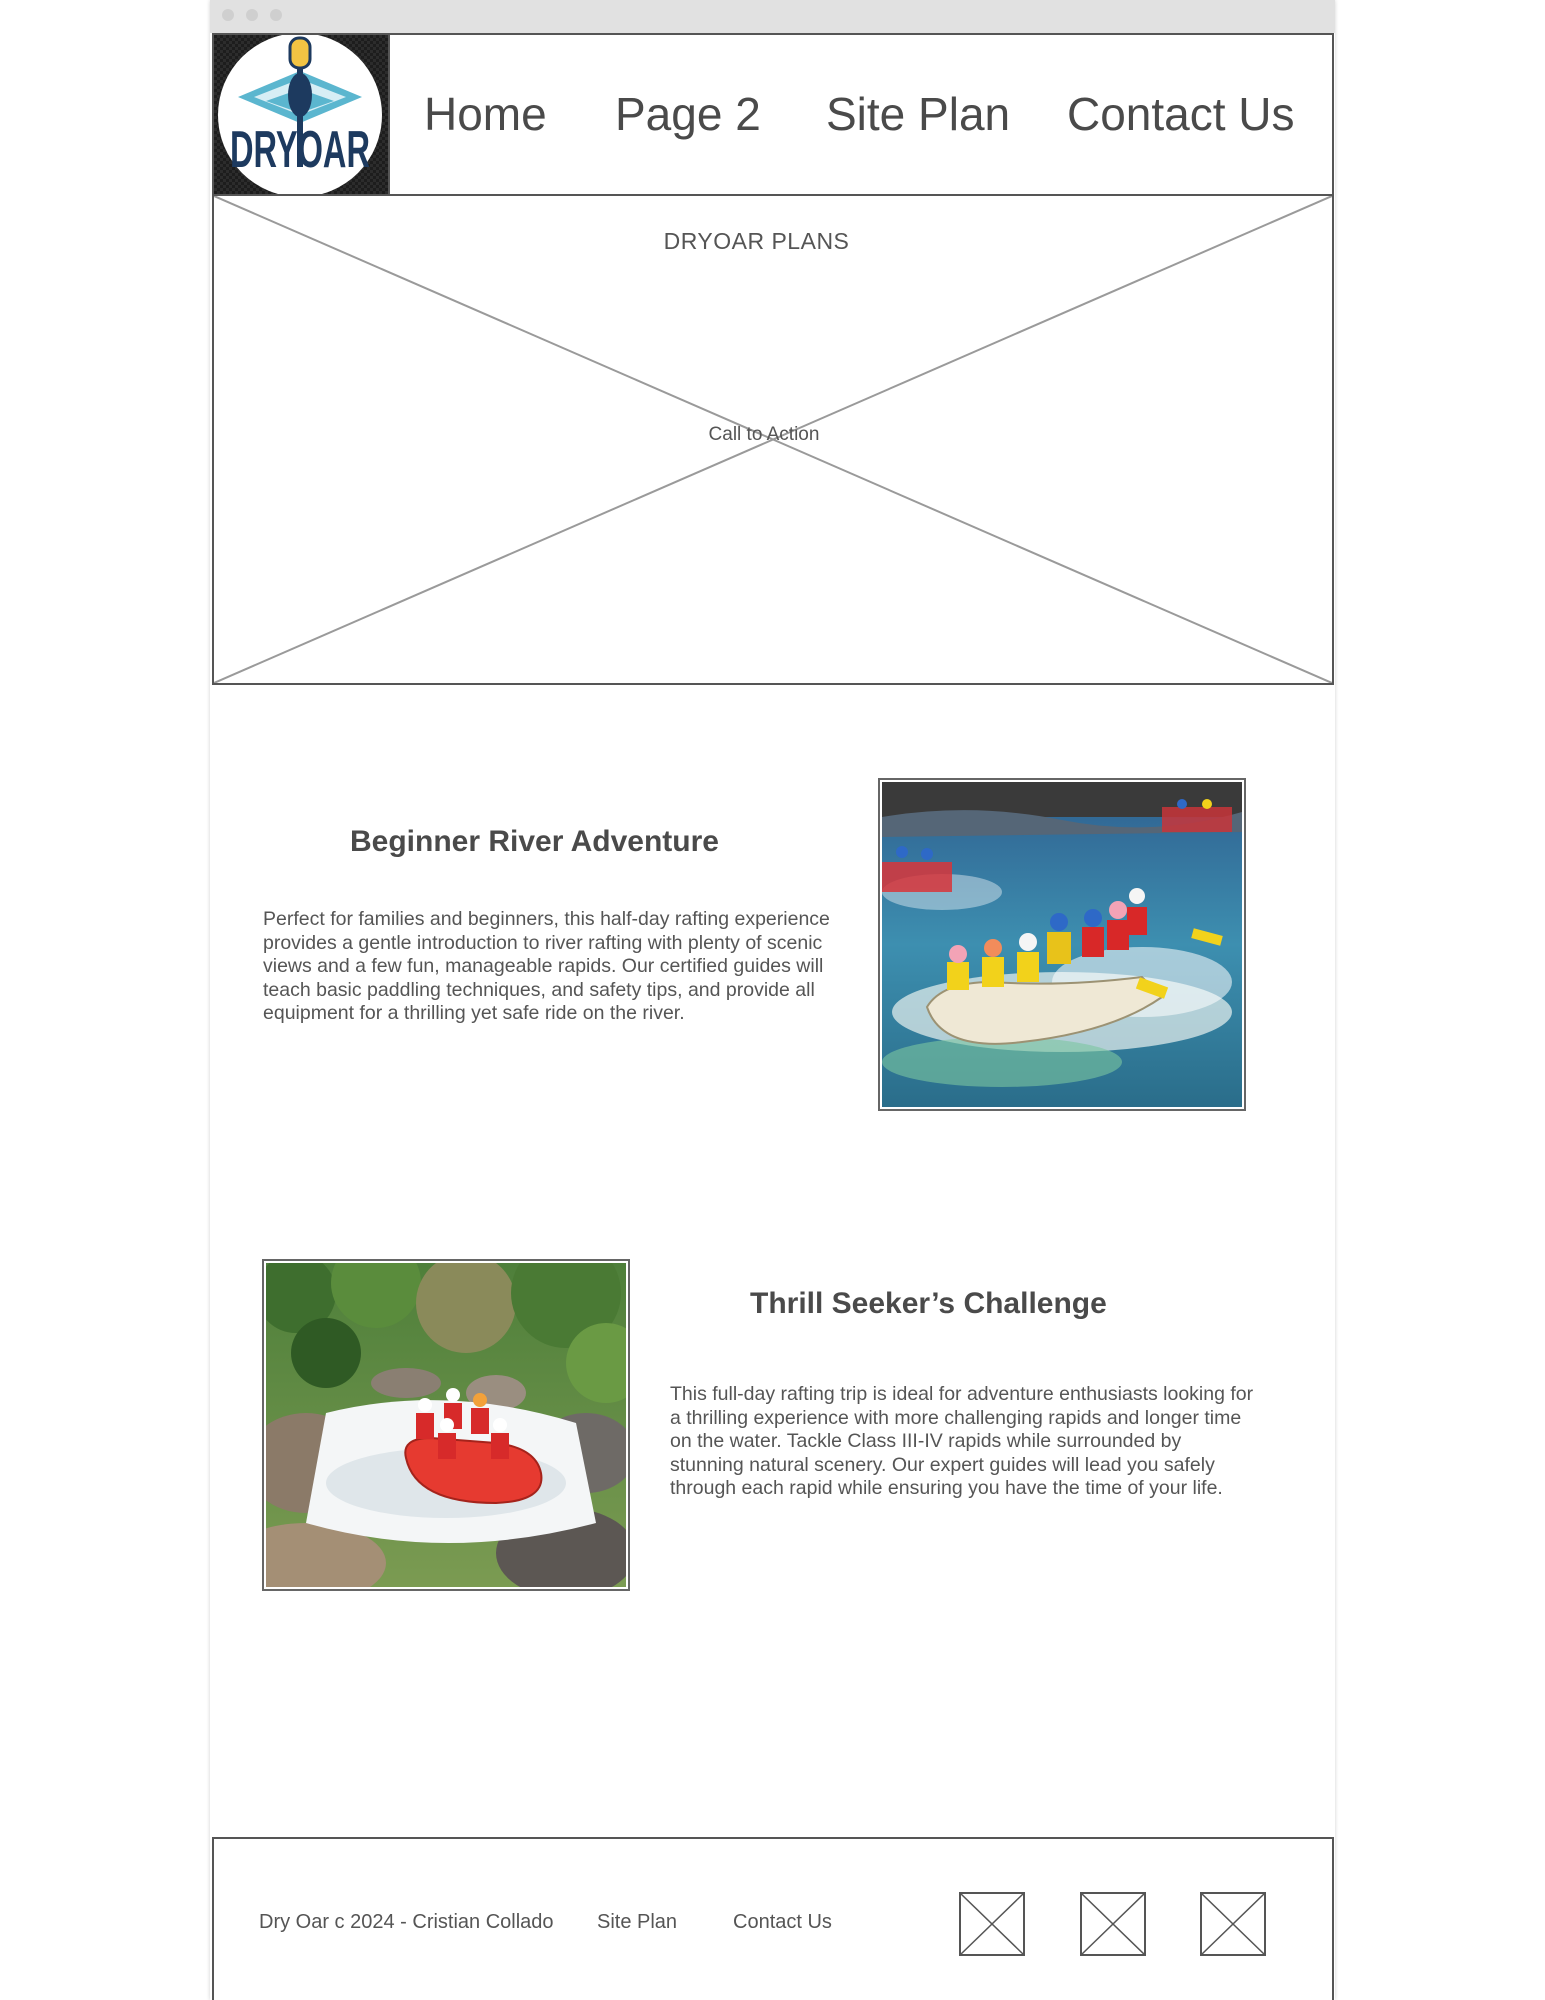 This screenshot has width=1545, height=2000. Describe the element at coordinates (252, 15) in the screenshot. I see `window-minimize-dot` at that location.